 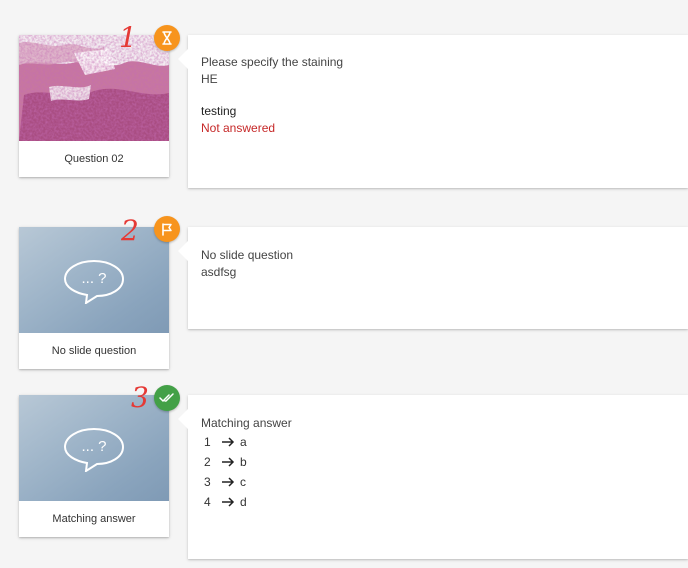 I want to click on pending-badge, so click(x=167, y=38).